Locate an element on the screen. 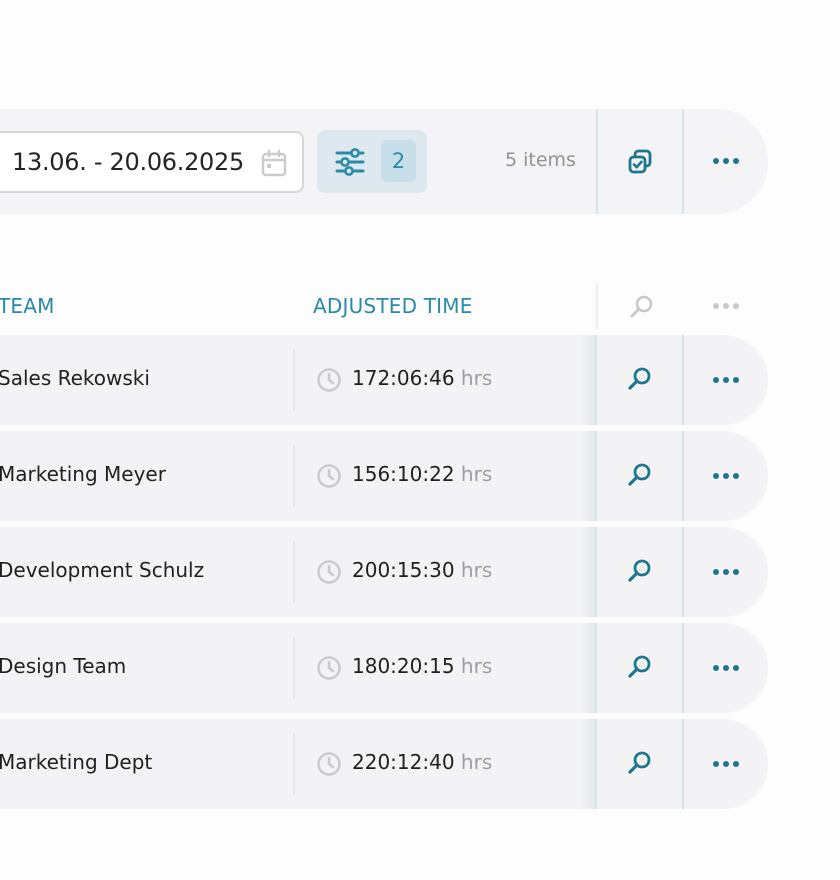 This screenshot has height=880, width=840. adjusted-time: 200:15:30 hrs is located at coordinates (422, 570).